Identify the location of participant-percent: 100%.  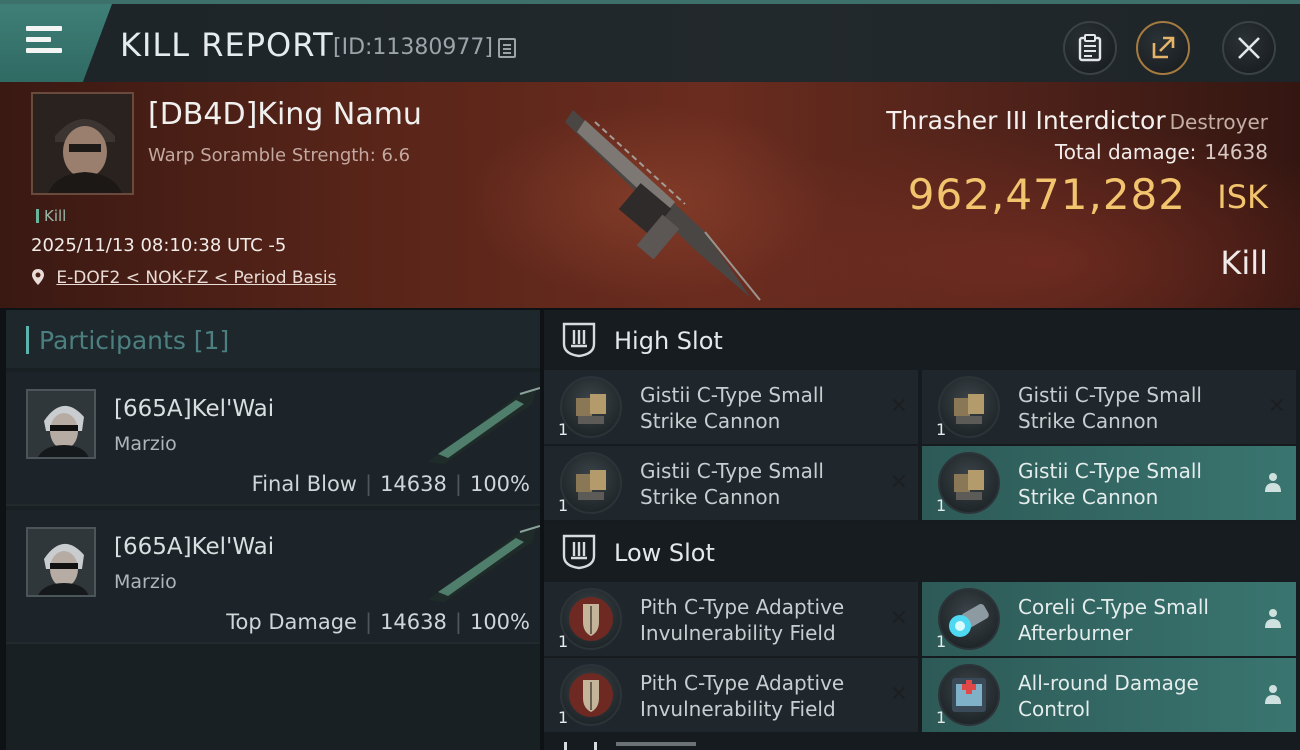
(499, 484).